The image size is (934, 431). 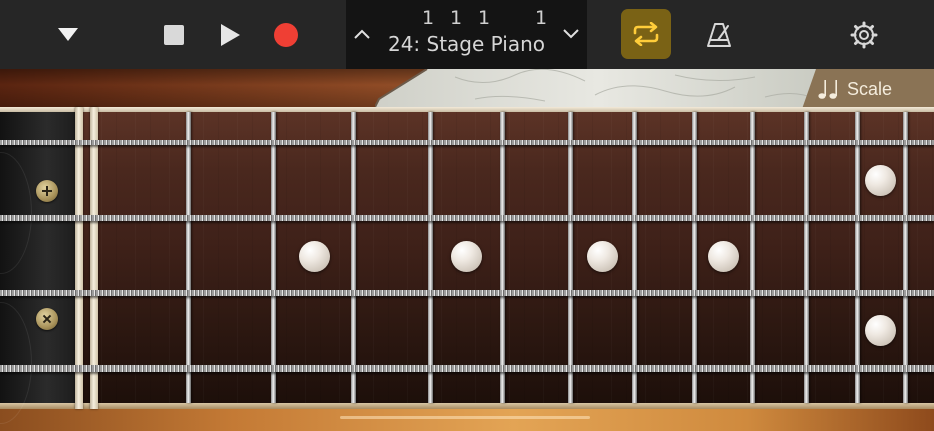 I want to click on play-icon, so click(x=230, y=34).